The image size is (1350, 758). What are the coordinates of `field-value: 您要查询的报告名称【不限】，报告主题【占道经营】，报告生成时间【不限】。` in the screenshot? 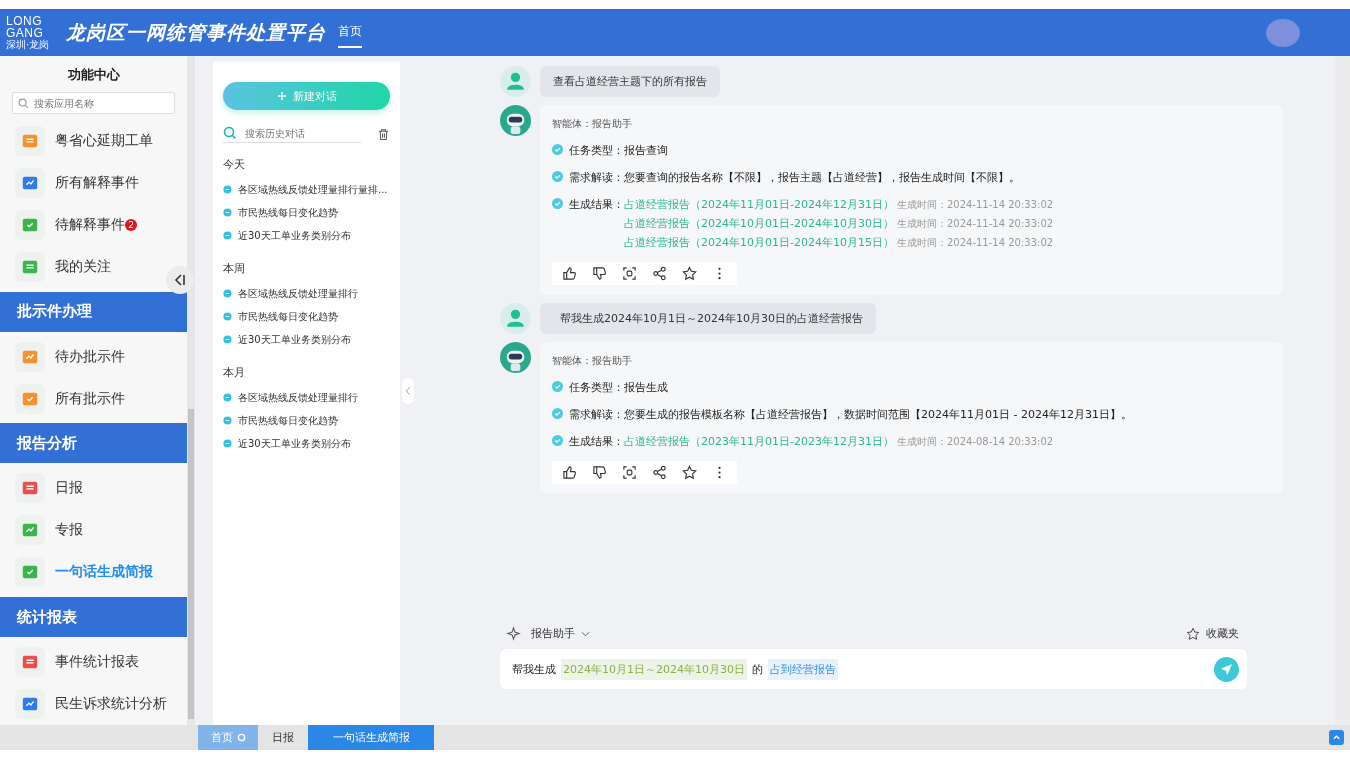 It's located at (822, 177).